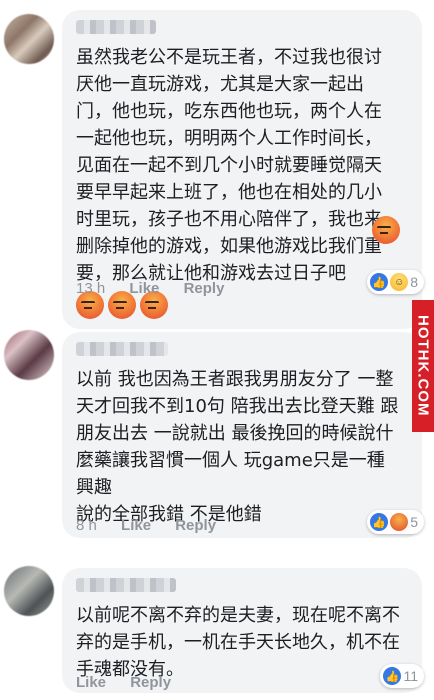  I want to click on timestamp: 13 h, so click(90, 288).